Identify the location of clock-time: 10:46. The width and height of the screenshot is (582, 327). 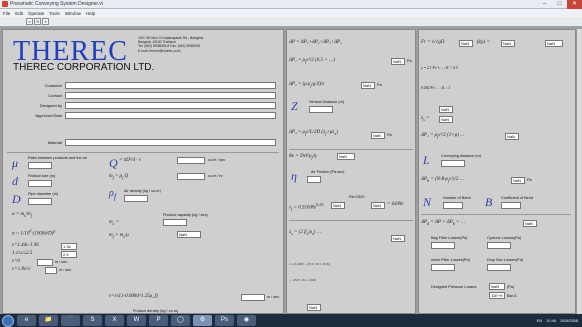
(551, 320).